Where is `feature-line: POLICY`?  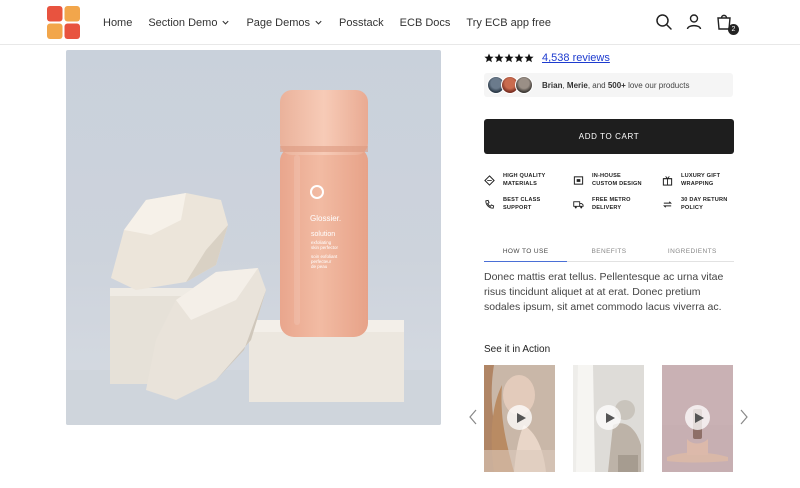 feature-line: POLICY is located at coordinates (692, 207).